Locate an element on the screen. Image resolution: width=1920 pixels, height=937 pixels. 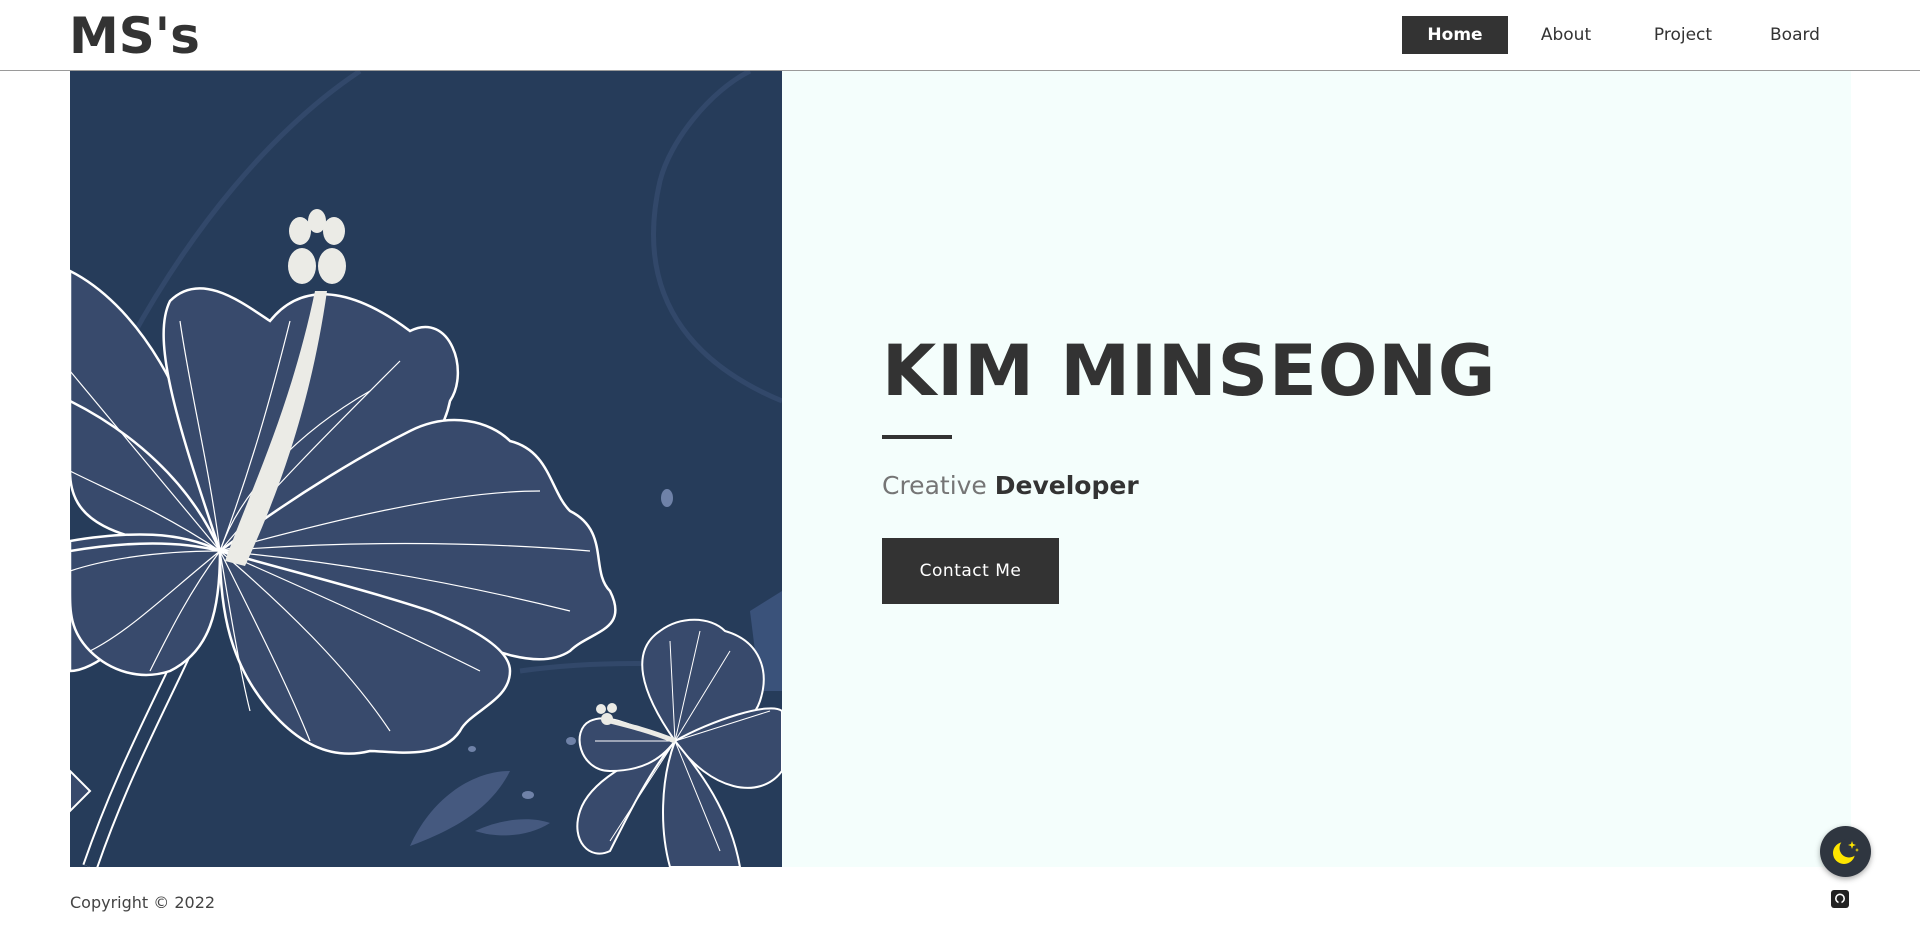
hero-subtitle: Creative Developer is located at coordinates (1010, 486).